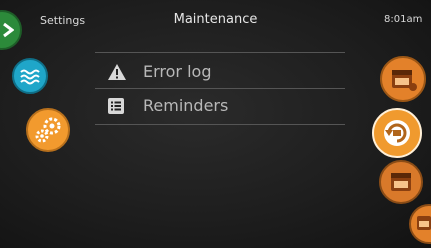  Describe the element at coordinates (117, 72) in the screenshot. I see `warning-triangle-icon` at that location.